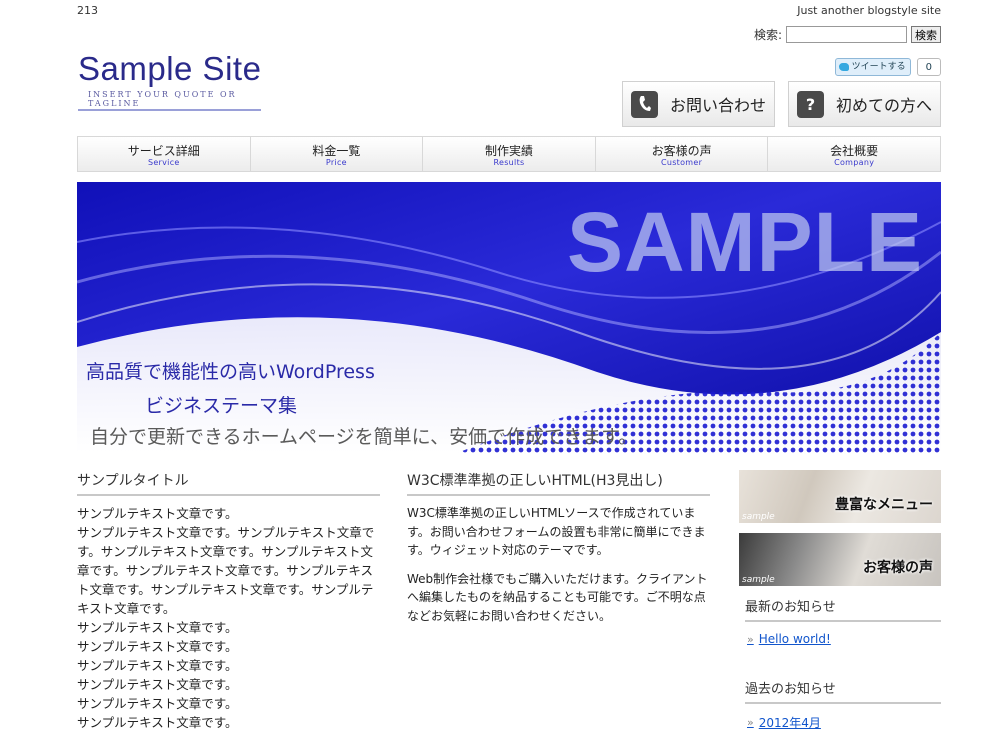 This screenshot has width=1000, height=750. Describe the element at coordinates (854, 151) in the screenshot. I see `nav-item-label: 会社概要` at that location.